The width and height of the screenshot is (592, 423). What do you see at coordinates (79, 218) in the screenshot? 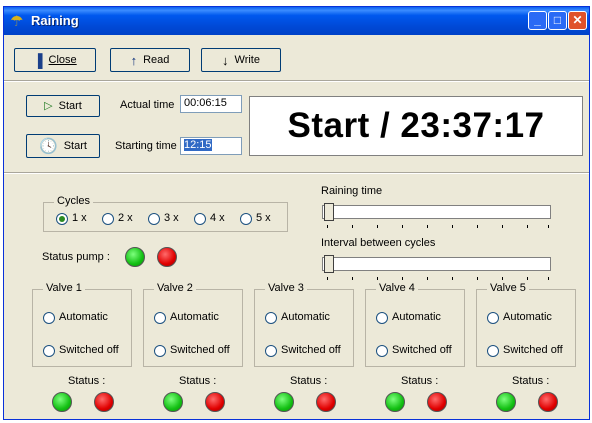
I see `cycle-option-1: 1 x` at bounding box center [79, 218].